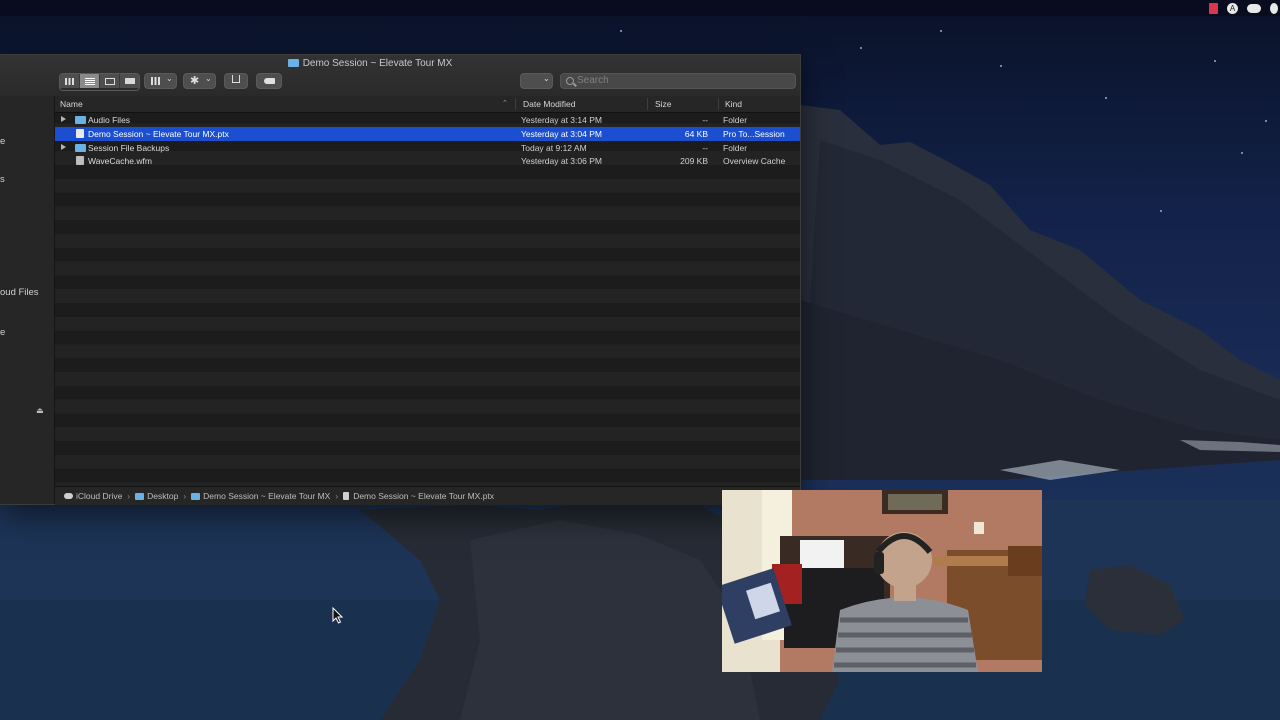 Image resolution: width=1280 pixels, height=720 pixels. Describe the element at coordinates (733, 104) in the screenshot. I see `column-header-kind: Kind` at that location.